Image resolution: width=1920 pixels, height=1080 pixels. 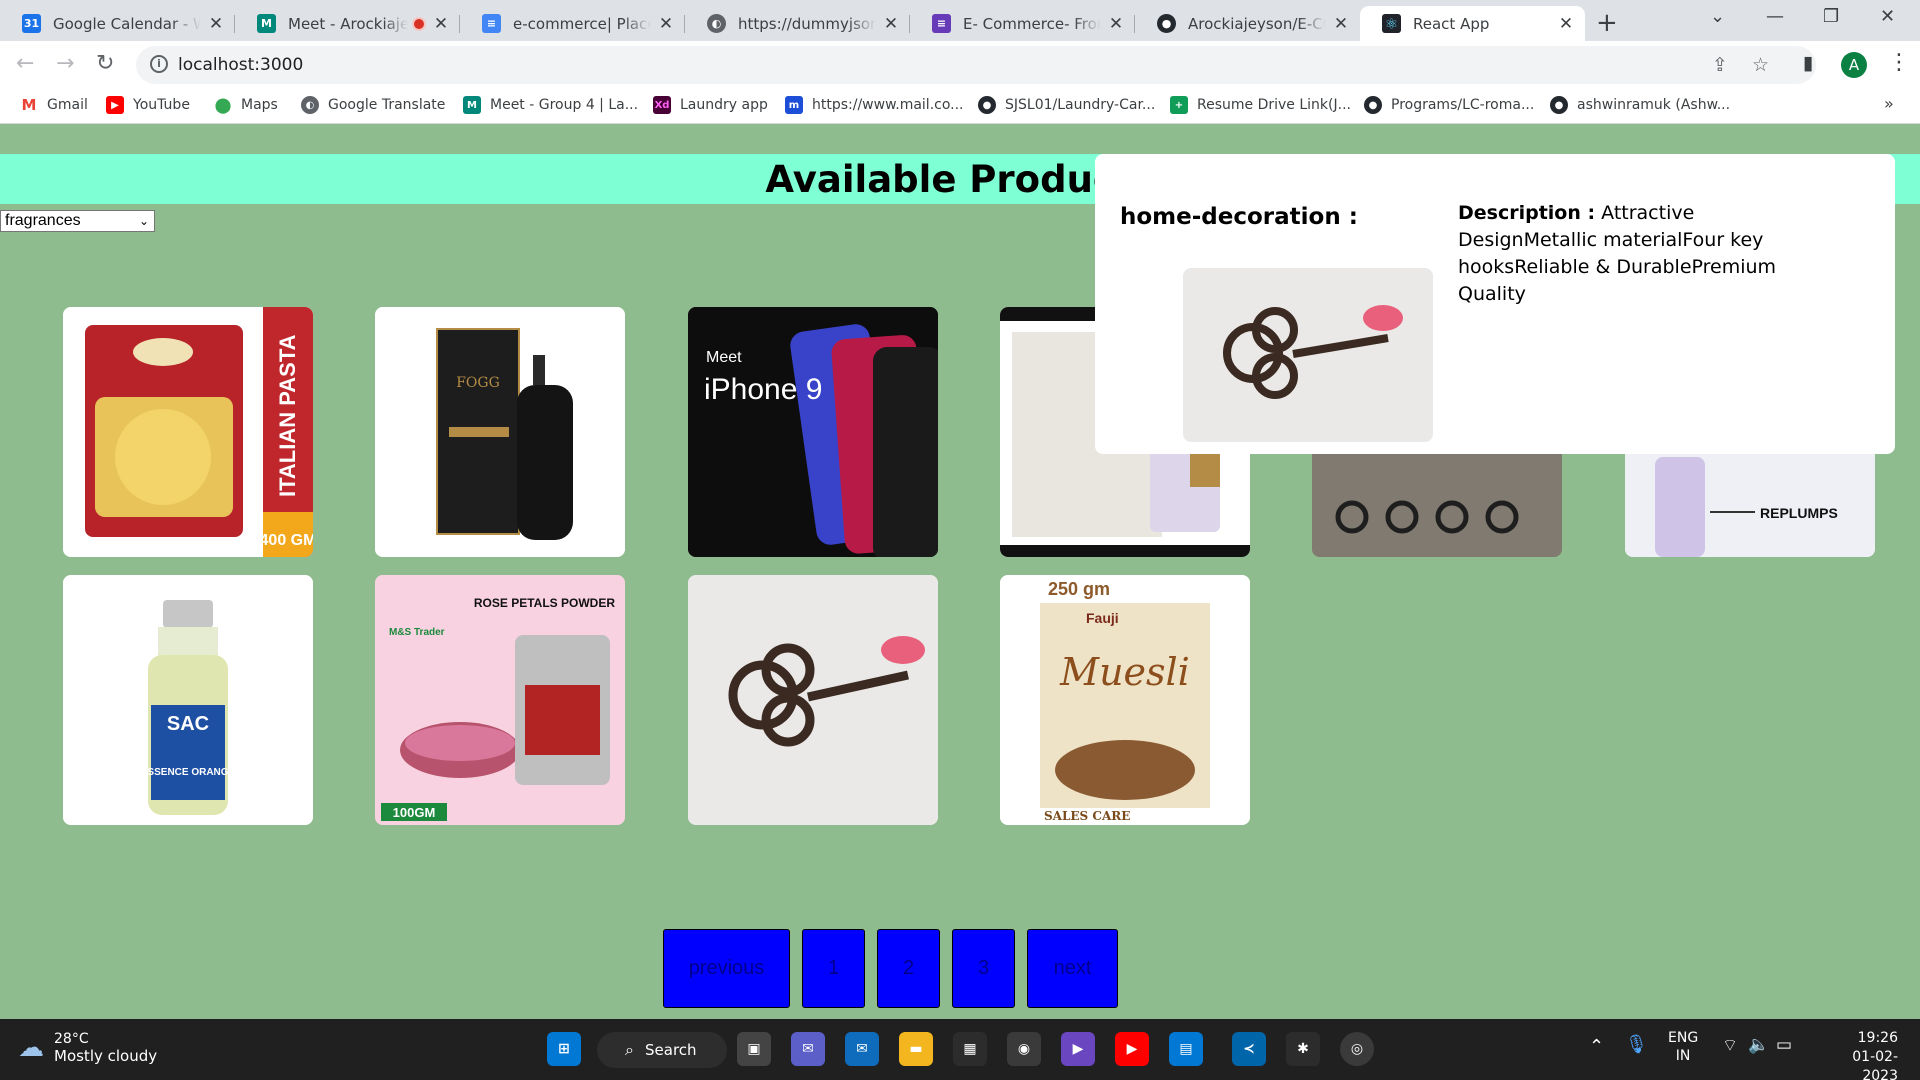 I want to click on reload-icon: ↻, so click(x=105, y=63).